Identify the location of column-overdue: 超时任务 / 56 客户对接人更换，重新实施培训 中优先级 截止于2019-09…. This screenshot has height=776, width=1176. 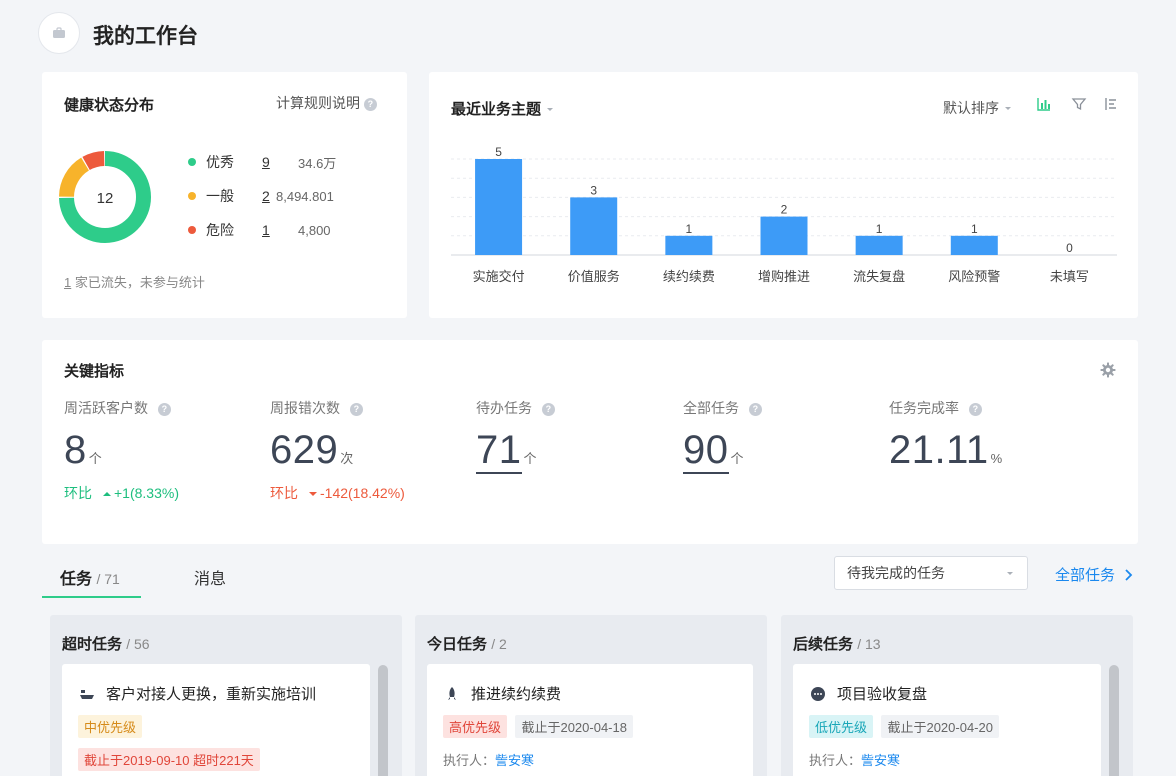
(226, 695).